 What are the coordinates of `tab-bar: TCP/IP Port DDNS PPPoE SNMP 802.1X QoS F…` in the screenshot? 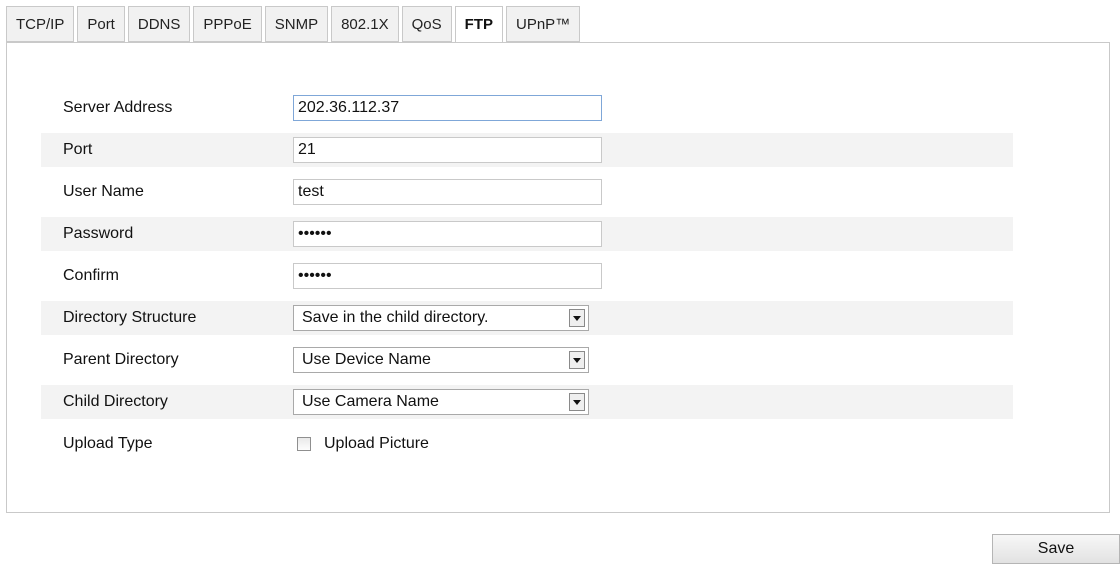 It's located at (294, 24).